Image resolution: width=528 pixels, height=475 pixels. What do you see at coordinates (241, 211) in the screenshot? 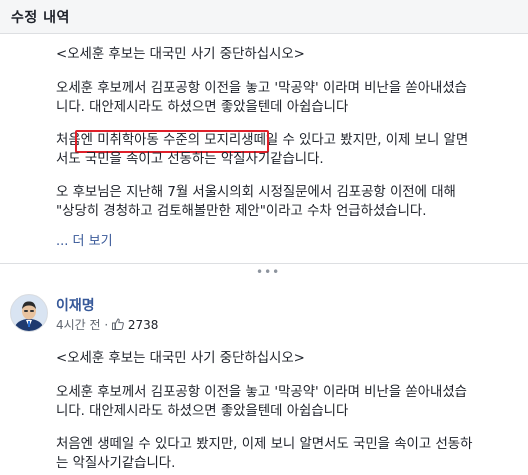
I see `revision-para3-line2: "상당히 경청하고 검토해볼만한 제안"이라고 수차 언급하셨습니다.` at bounding box center [241, 211].